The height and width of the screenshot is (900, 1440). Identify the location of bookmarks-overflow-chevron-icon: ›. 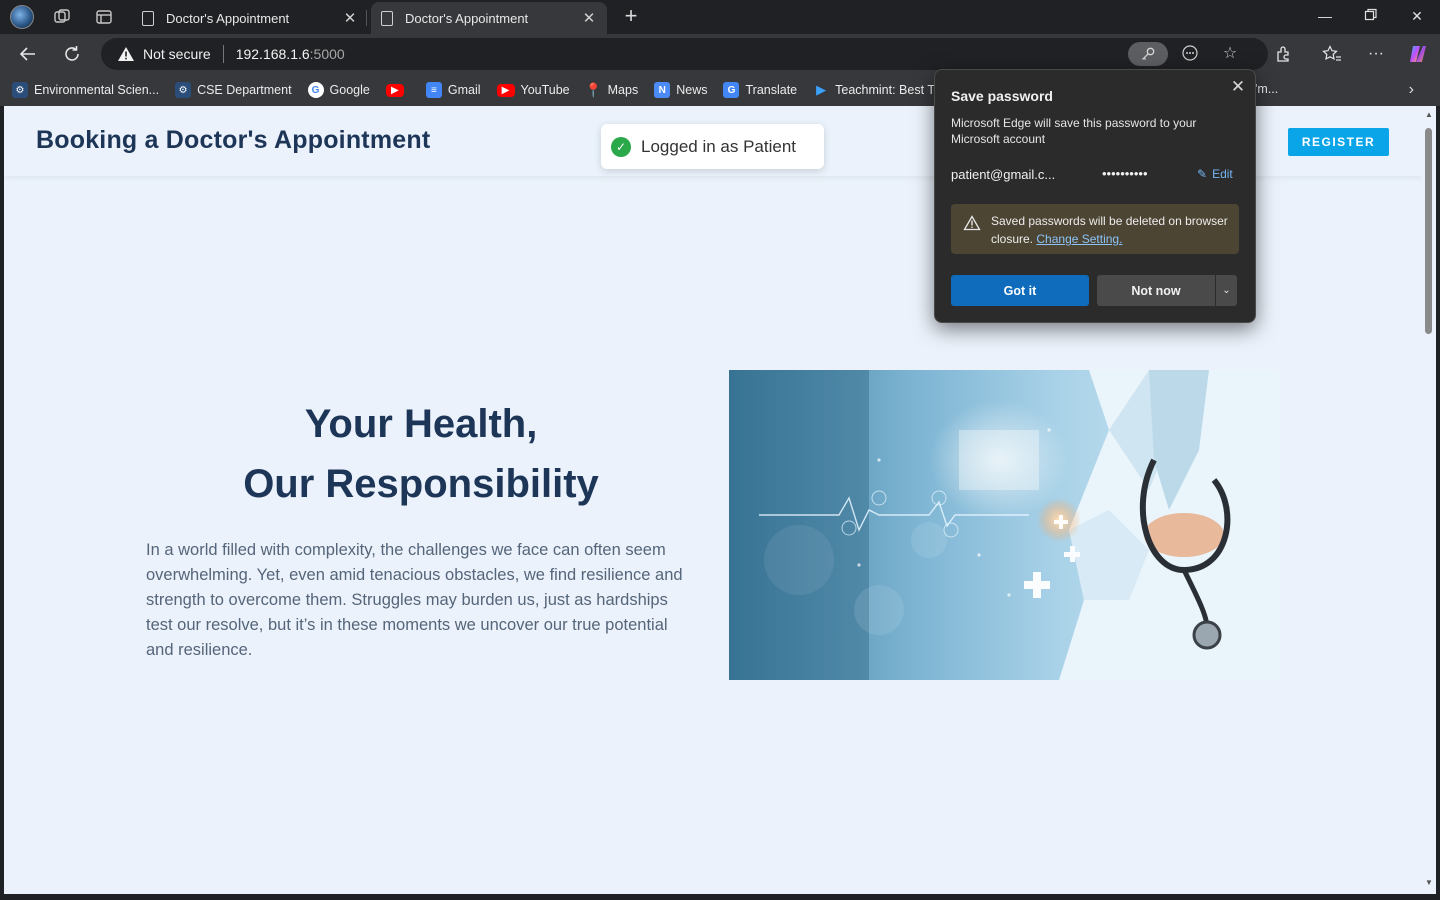
(1411, 90).